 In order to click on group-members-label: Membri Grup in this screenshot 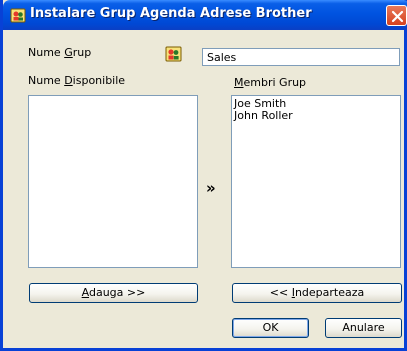, I will do `click(270, 82)`.